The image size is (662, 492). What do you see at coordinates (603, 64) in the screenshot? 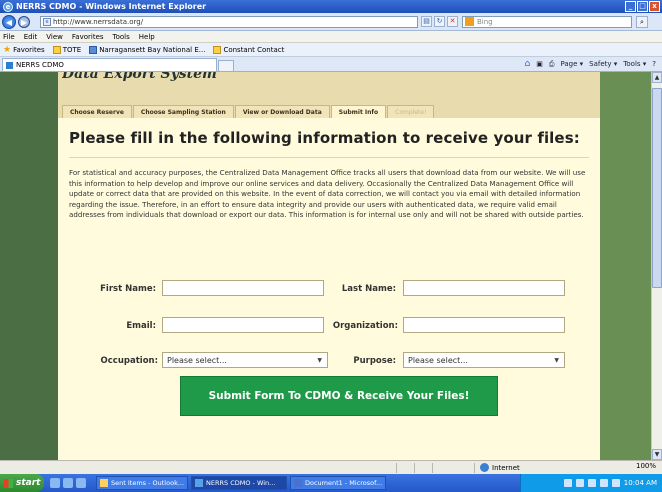
I see `safety-menu: Safety ▾` at bounding box center [603, 64].